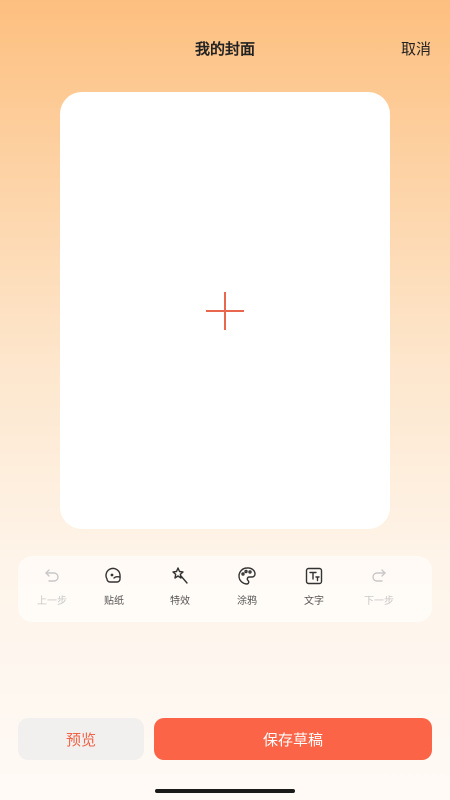 This screenshot has height=800, width=450. Describe the element at coordinates (114, 590) in the screenshot. I see `sticker-button: 贴纸` at that location.